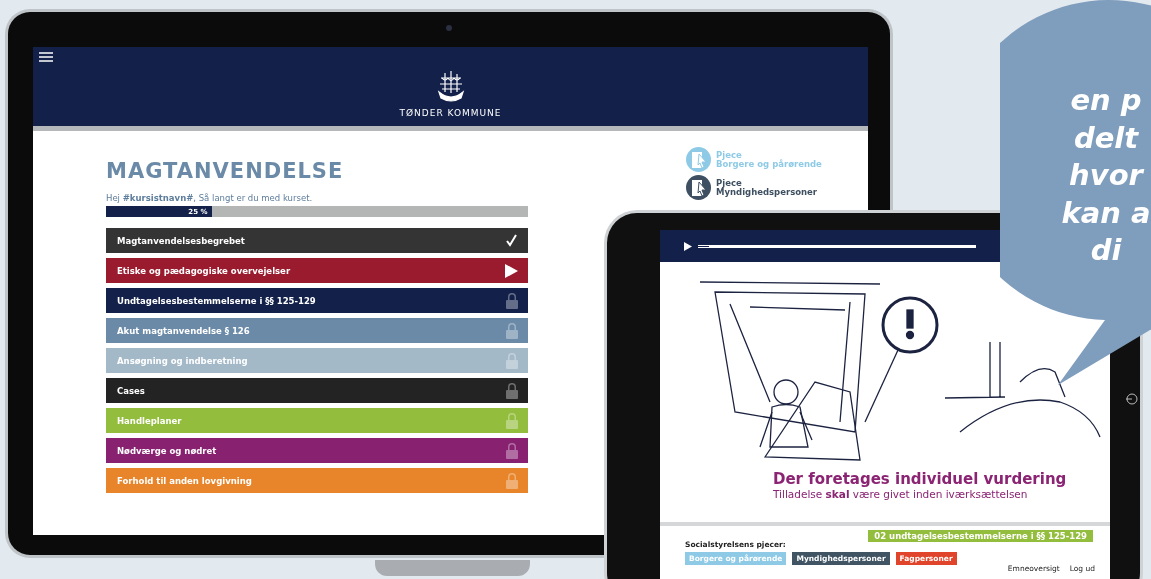 Image resolution: width=1151 pixels, height=579 pixels. I want to click on menu-icon, so click(46, 57).